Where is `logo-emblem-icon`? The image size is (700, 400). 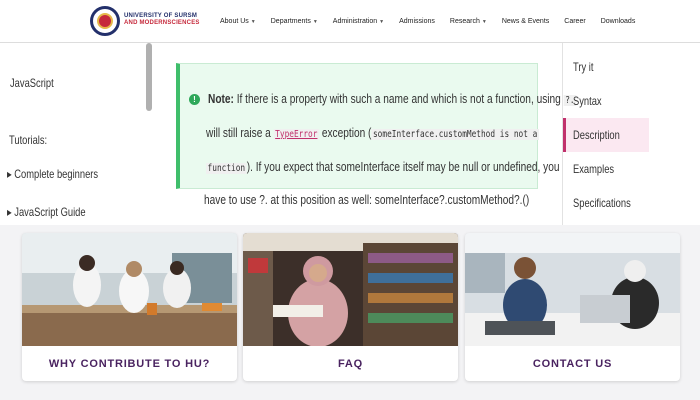 logo-emblem-icon is located at coordinates (105, 21).